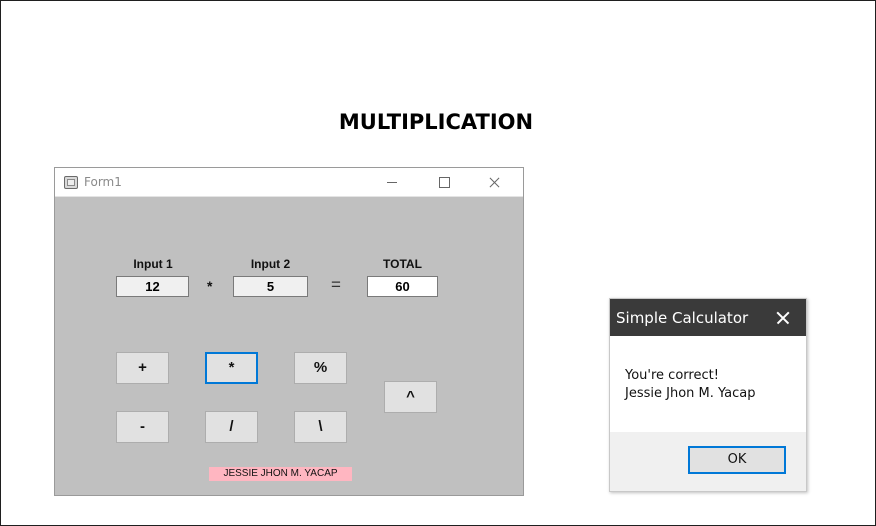  I want to click on page-title: MULTIPLICATION, so click(436, 122).